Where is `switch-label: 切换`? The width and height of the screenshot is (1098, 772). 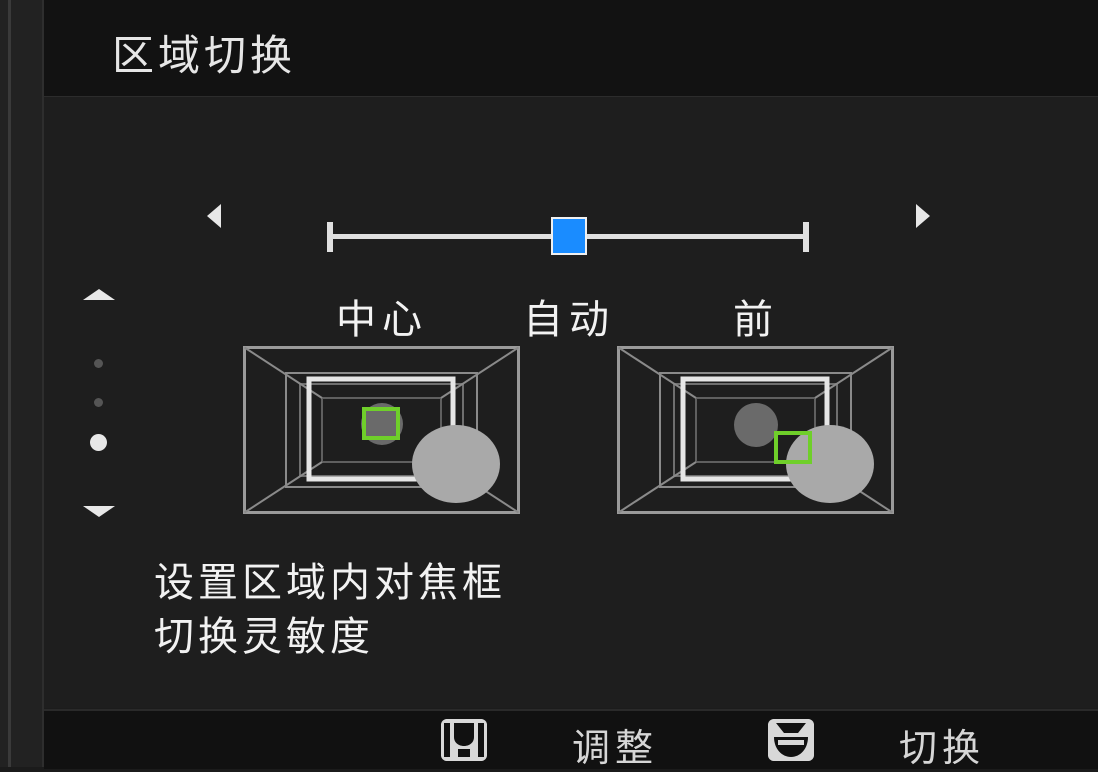
switch-label: 切换 is located at coordinates (942, 748).